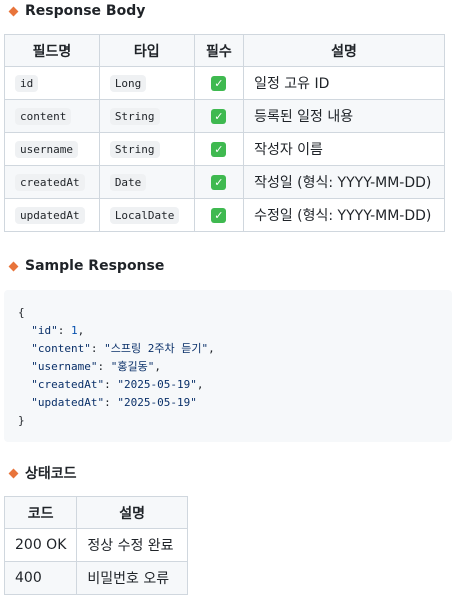 The image size is (452, 602). Describe the element at coordinates (344, 83) in the screenshot. I see `field-description: 일정 고유 ID` at that location.